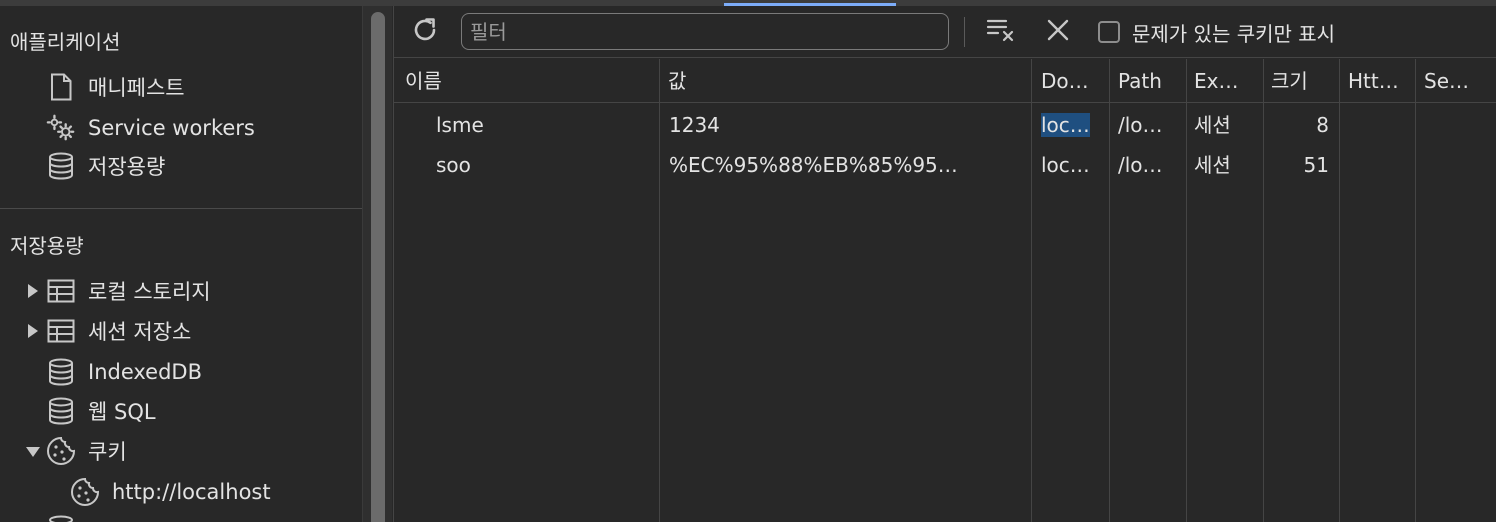 This screenshot has width=1496, height=522. Describe the element at coordinates (33, 452) in the screenshot. I see `collapse-arrow-icon` at that location.